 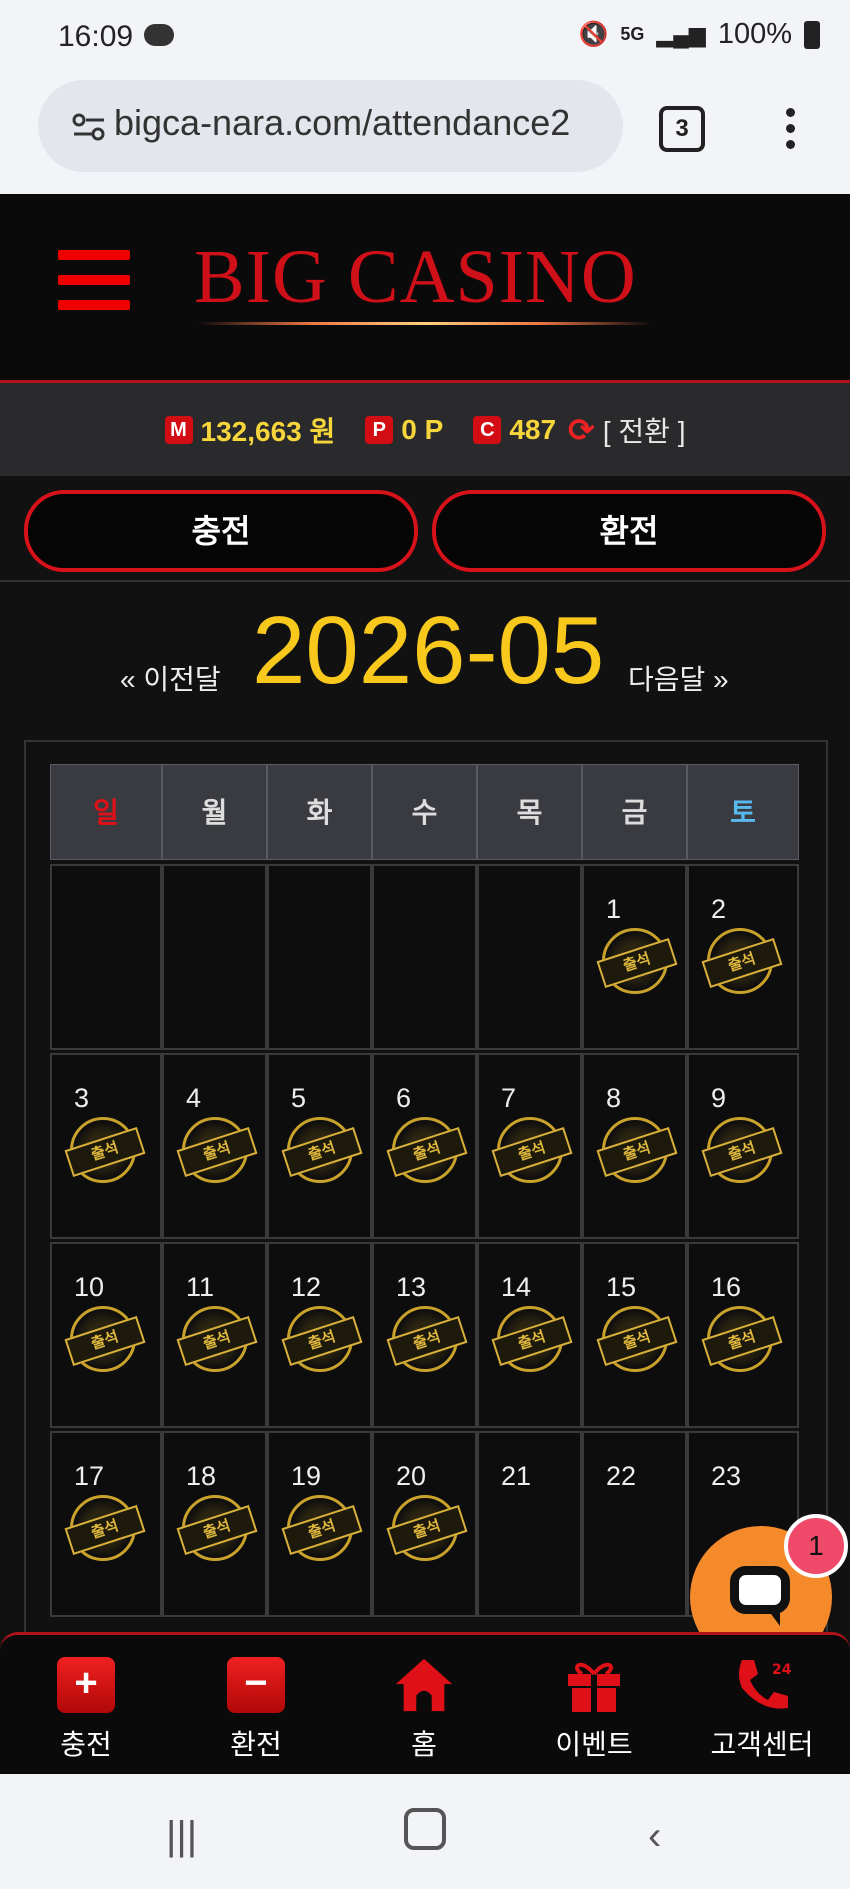 I want to click on day-number: 14, so click(x=516, y=1287).